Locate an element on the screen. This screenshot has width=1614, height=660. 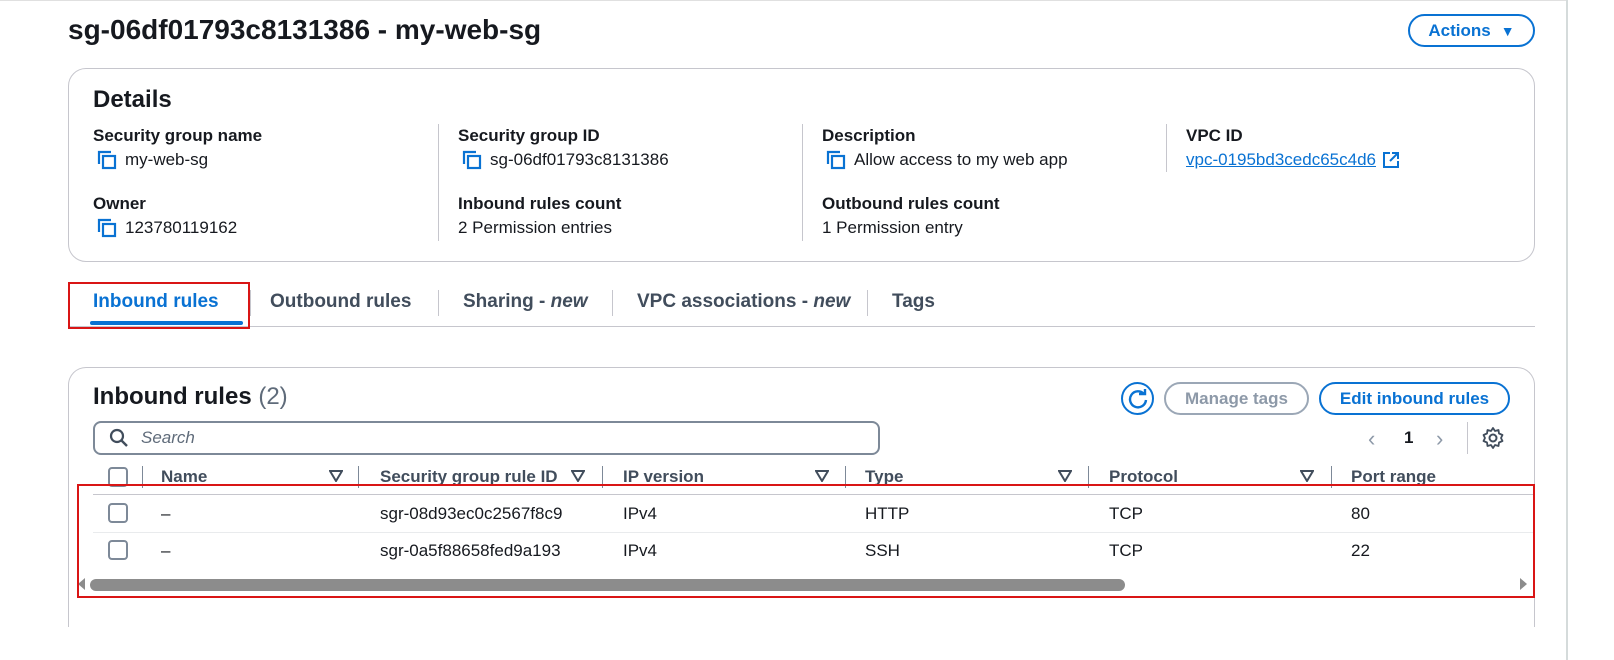
description-text: Allow access to my web app is located at coordinates (961, 159).